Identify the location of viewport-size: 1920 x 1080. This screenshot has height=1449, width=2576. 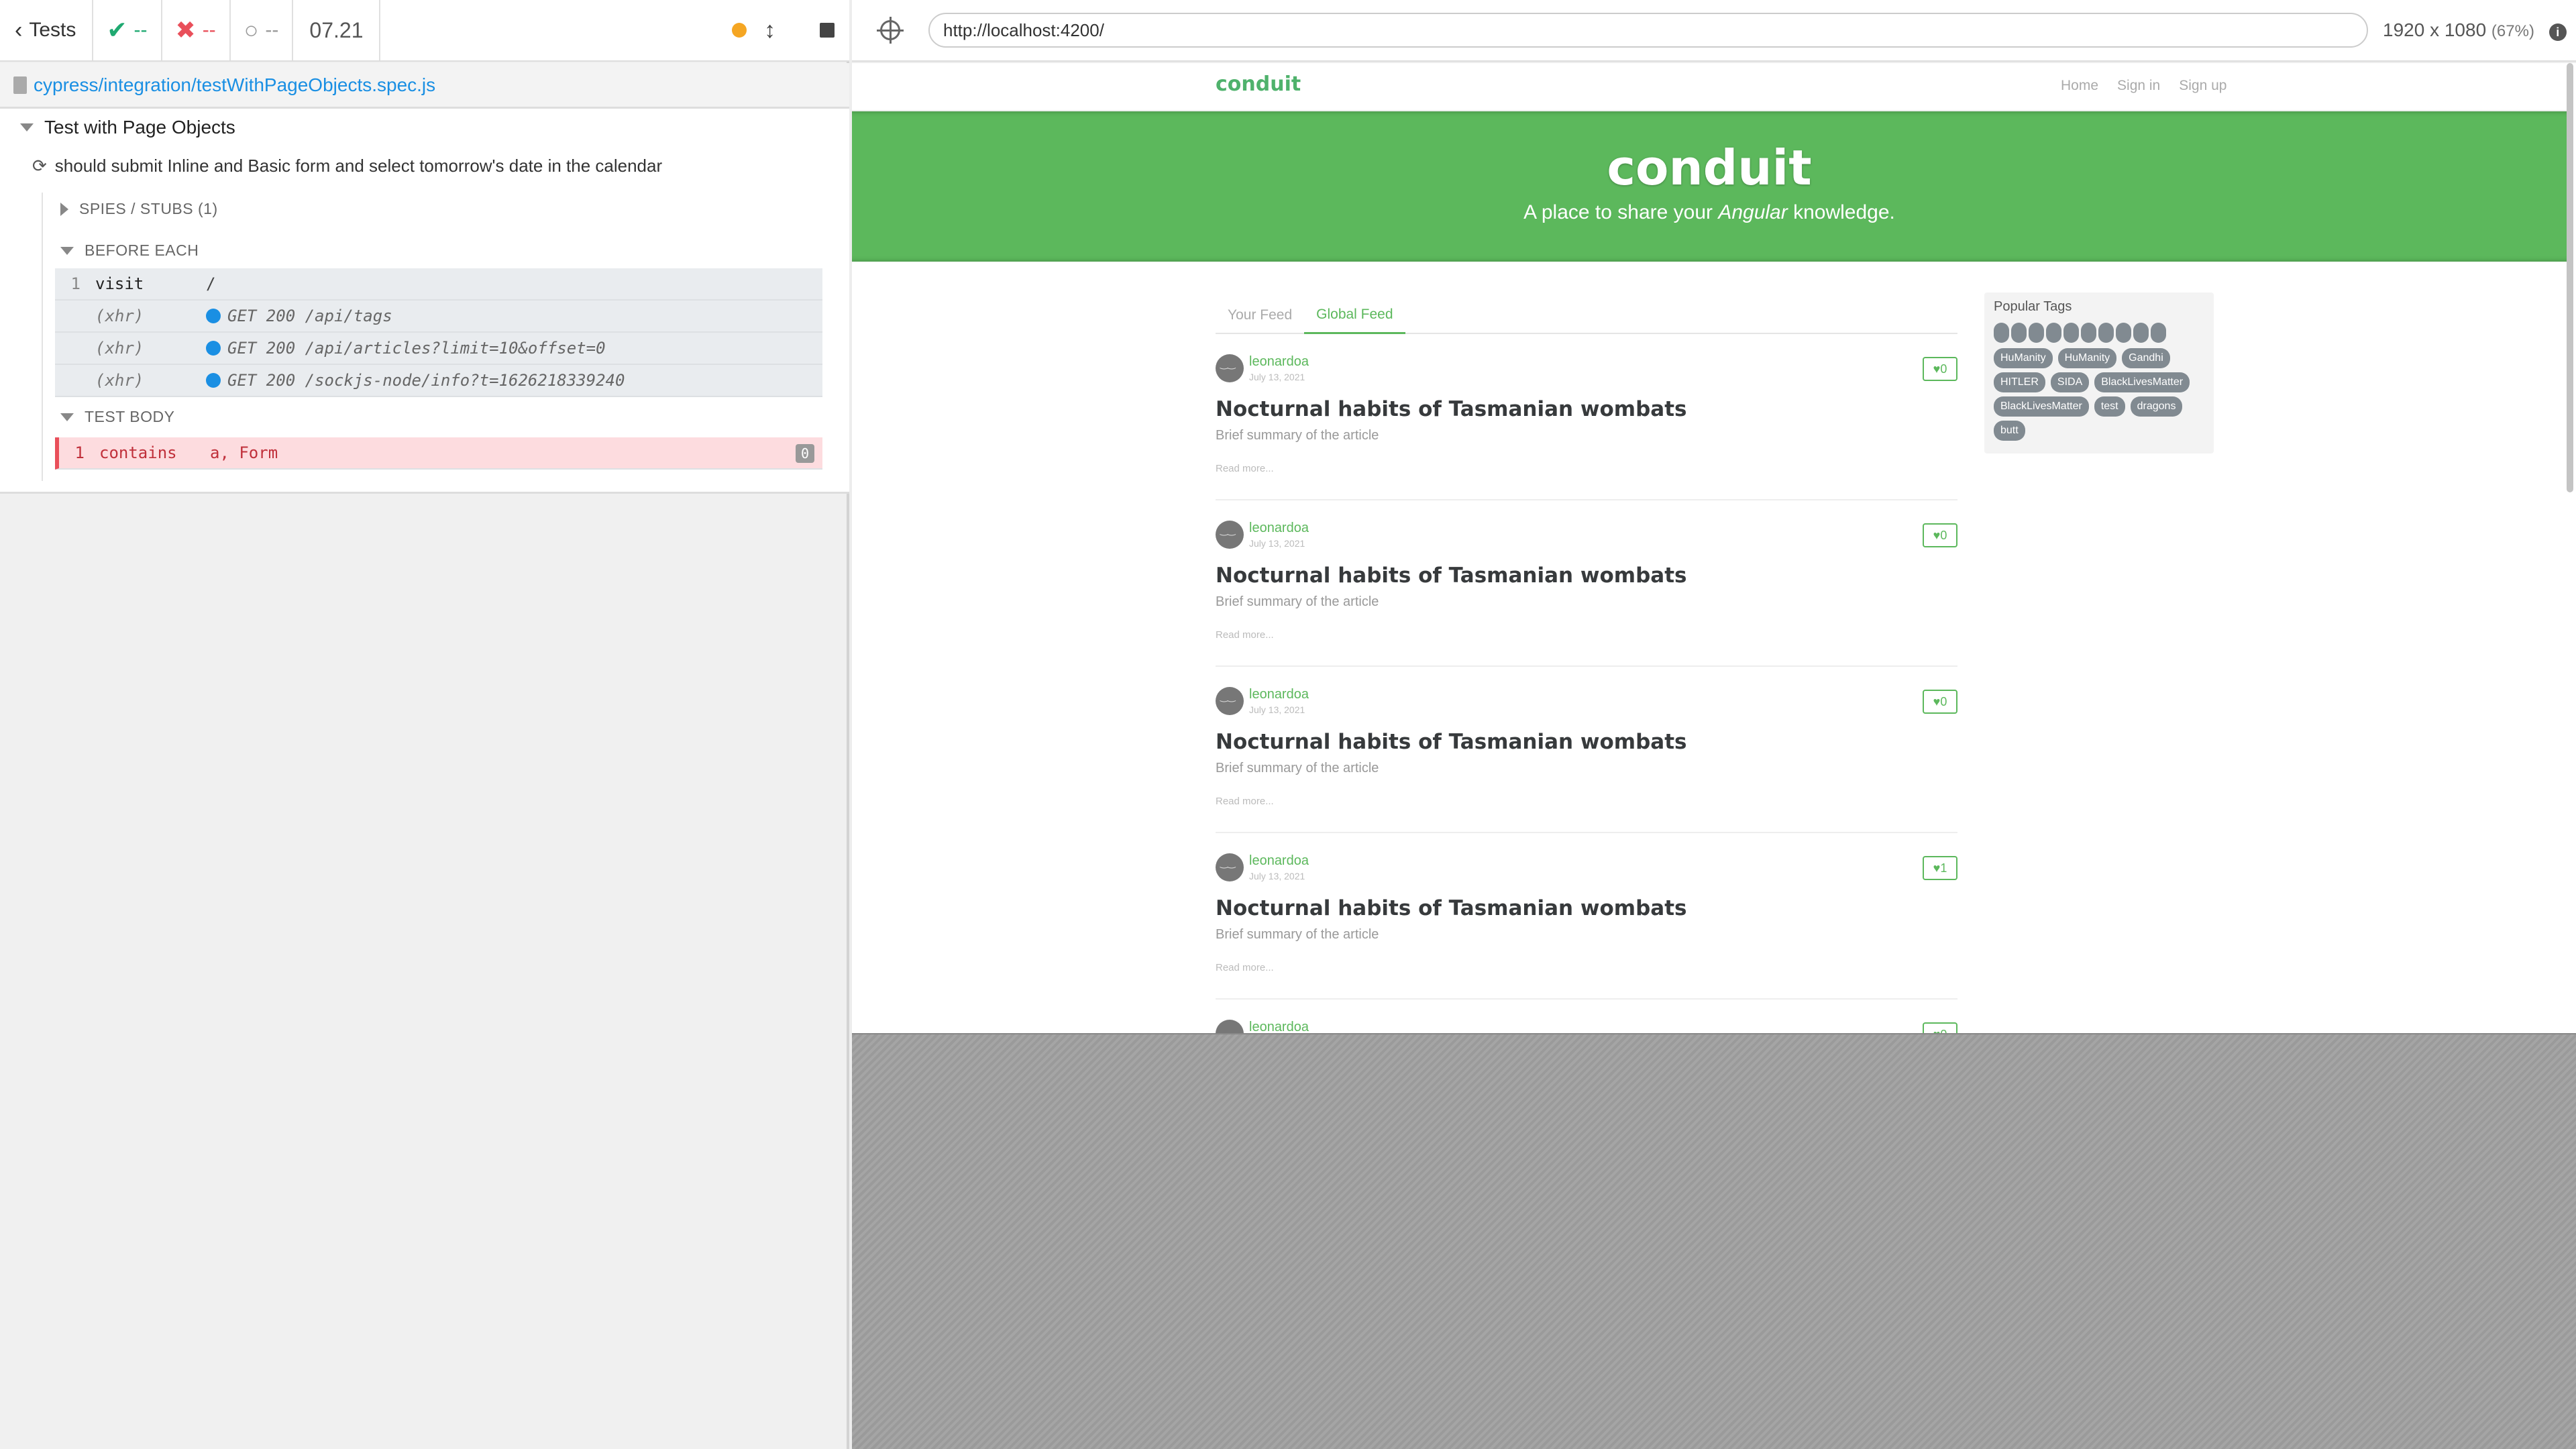
(2435, 29).